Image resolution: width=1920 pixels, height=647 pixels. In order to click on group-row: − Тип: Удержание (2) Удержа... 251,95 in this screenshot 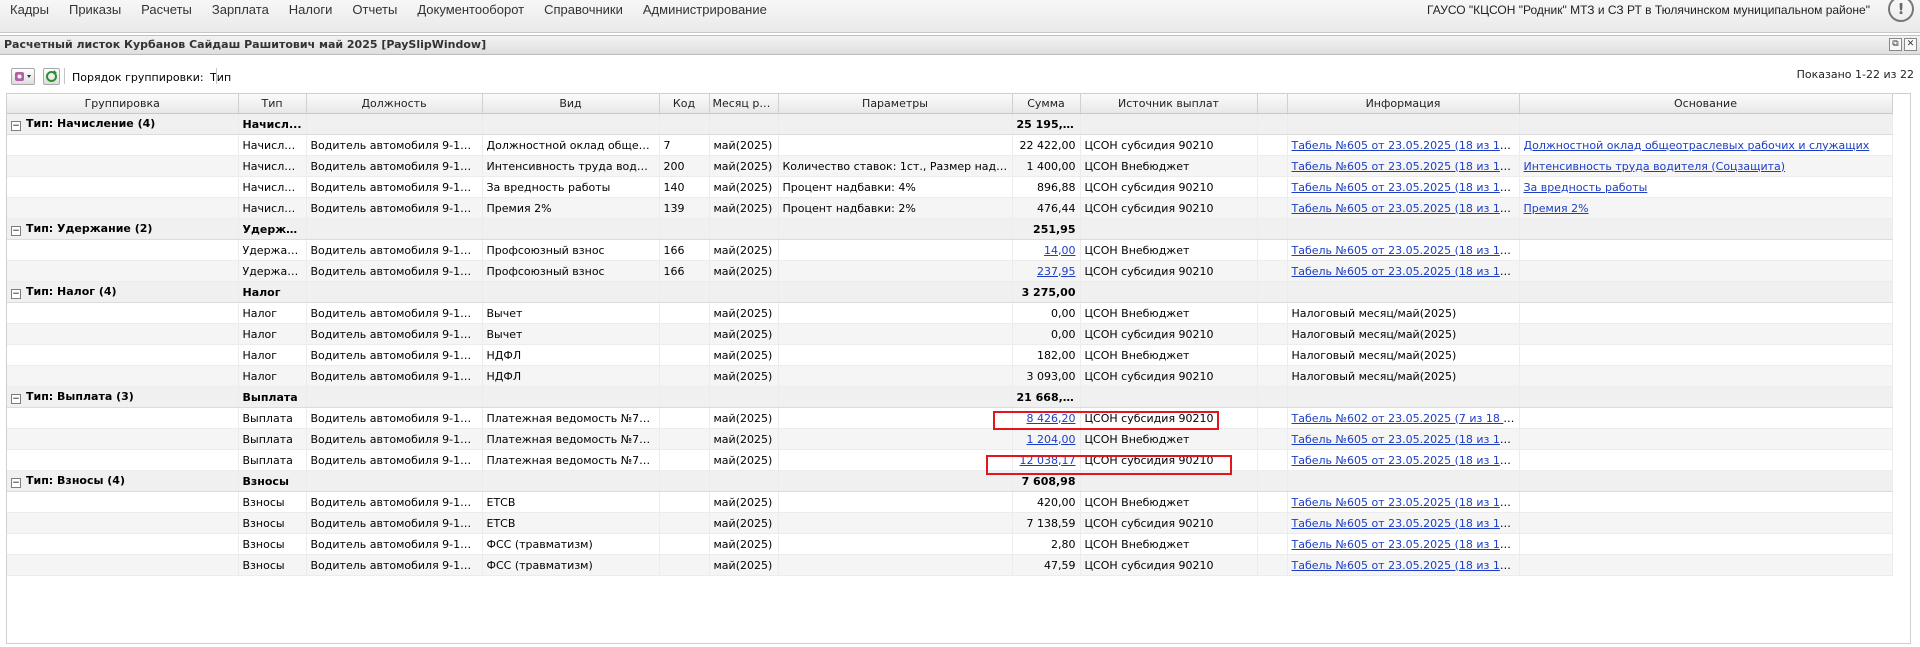, I will do `click(950, 229)`.